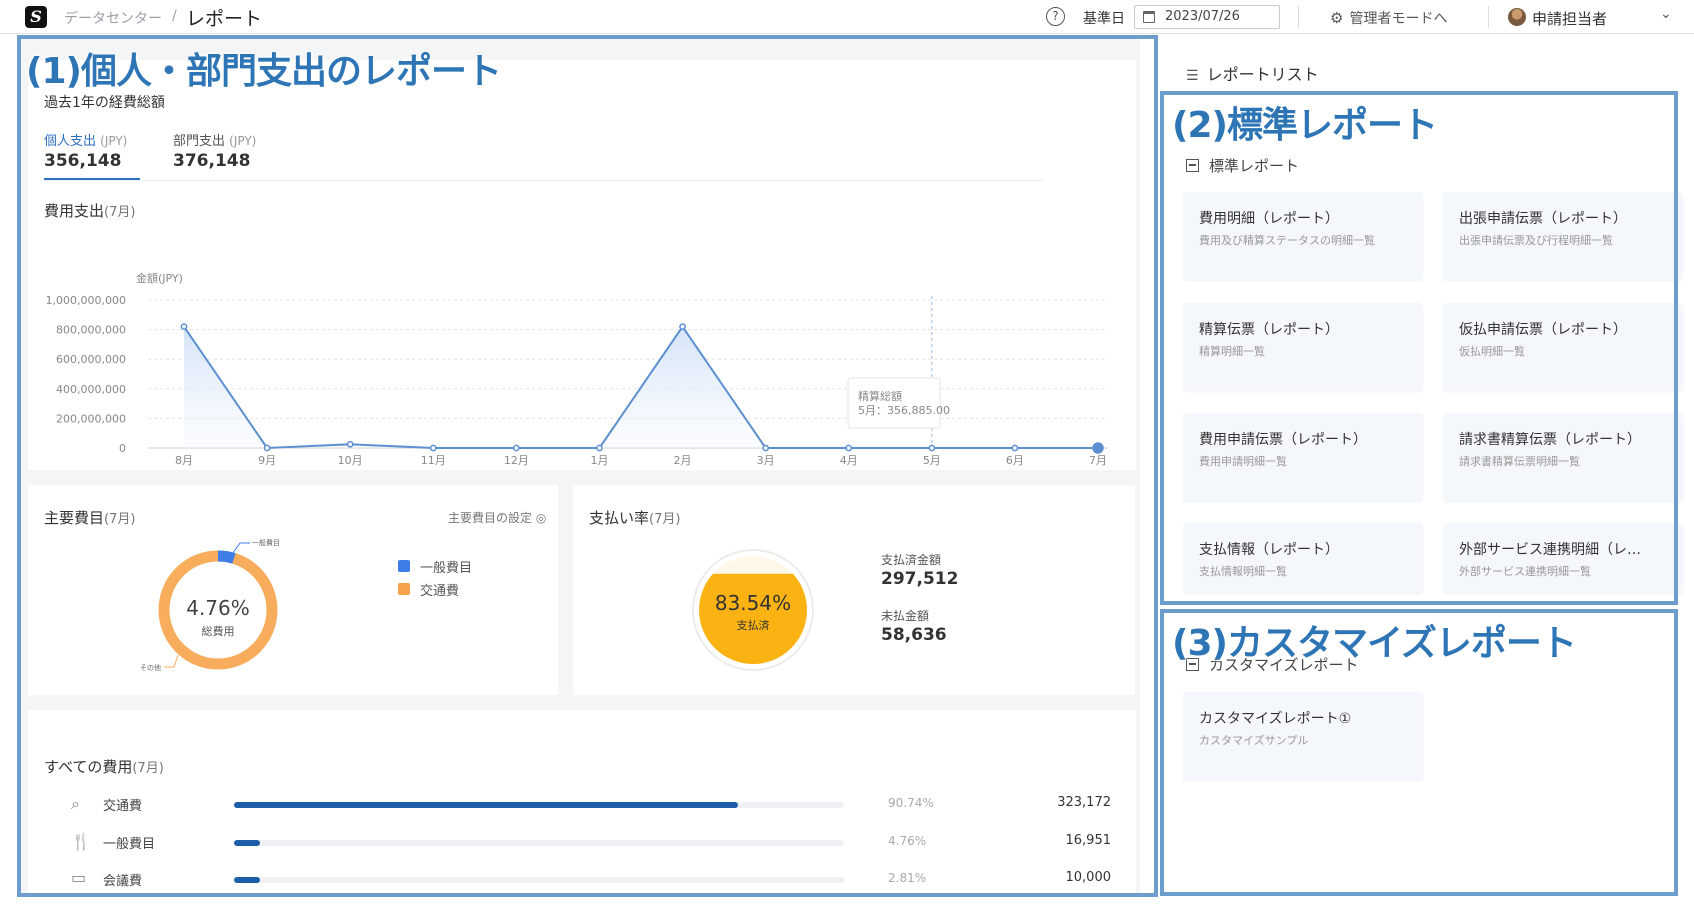 The height and width of the screenshot is (905, 1694). What do you see at coordinates (1398, 19) in the screenshot?
I see `admin-mode-label: 管理者モードへ` at bounding box center [1398, 19].